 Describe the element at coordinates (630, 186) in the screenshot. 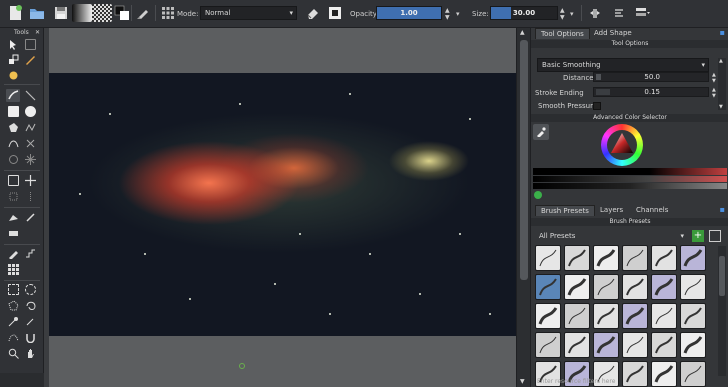

I see `value-strip` at that location.